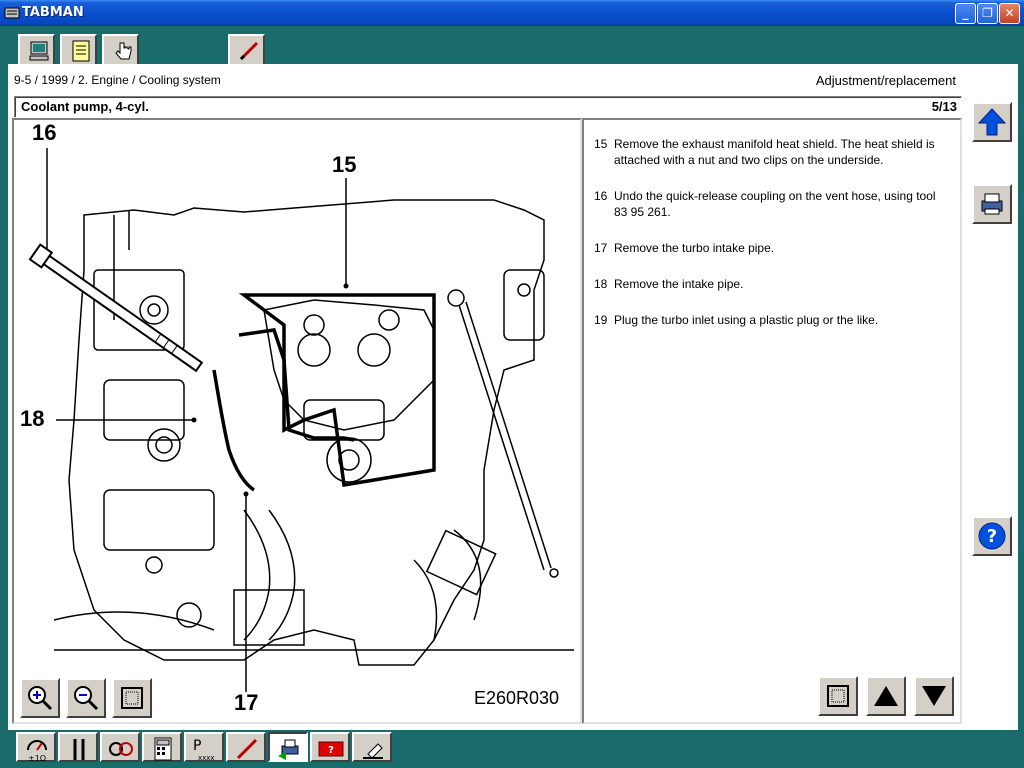 The width and height of the screenshot is (1024, 768). Describe the element at coordinates (679, 284) in the screenshot. I see `step-text: Remove the intake pipe.` at that location.